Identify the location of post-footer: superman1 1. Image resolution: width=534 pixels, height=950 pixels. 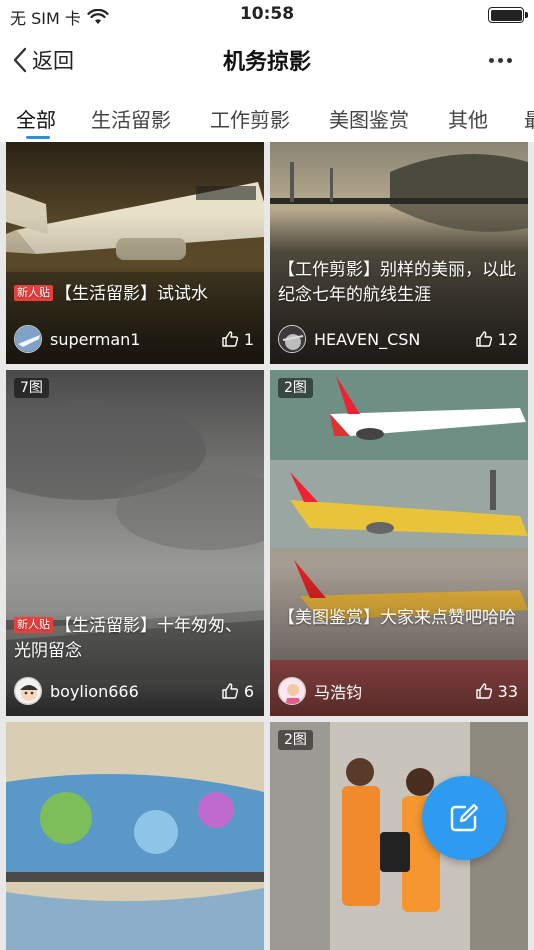
(134, 339).